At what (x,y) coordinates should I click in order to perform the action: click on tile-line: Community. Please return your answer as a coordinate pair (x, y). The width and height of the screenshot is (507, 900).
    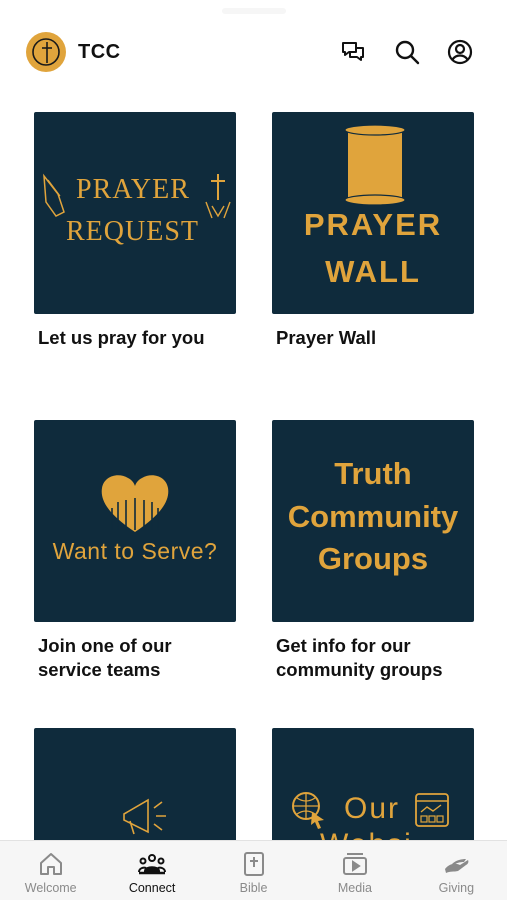
    Looking at the image, I should click on (373, 516).